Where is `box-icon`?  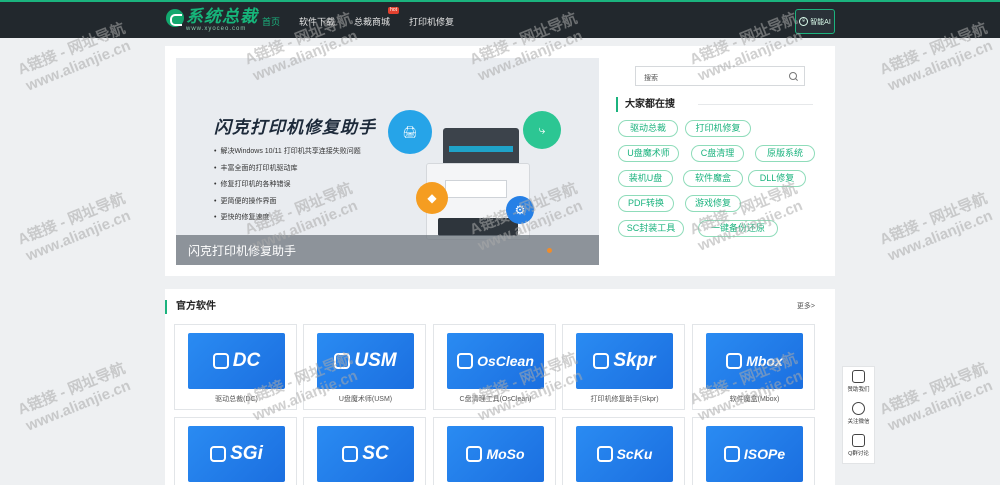 box-icon is located at coordinates (734, 361).